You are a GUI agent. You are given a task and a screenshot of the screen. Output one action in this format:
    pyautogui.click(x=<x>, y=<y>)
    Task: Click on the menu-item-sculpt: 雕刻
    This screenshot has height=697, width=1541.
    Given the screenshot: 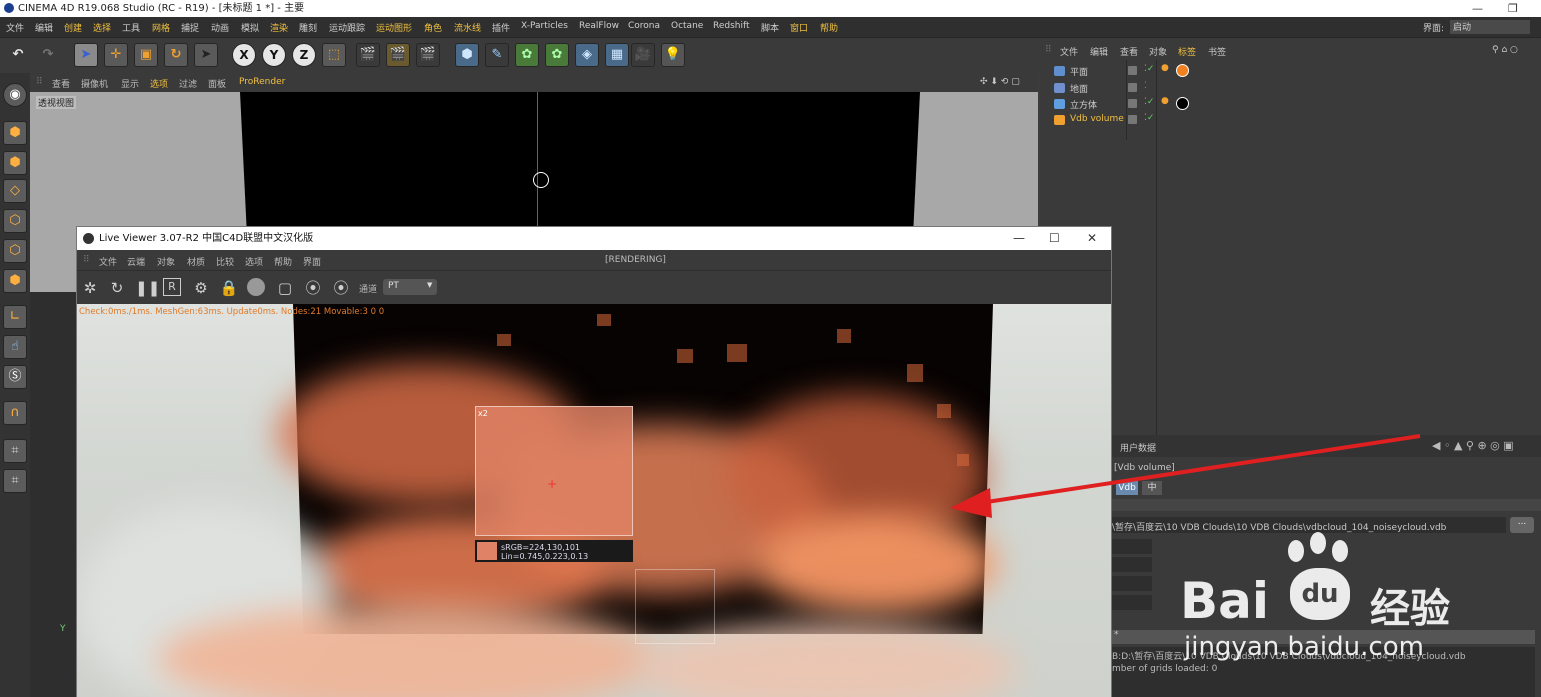 What is the action you would take?
    pyautogui.click(x=308, y=27)
    